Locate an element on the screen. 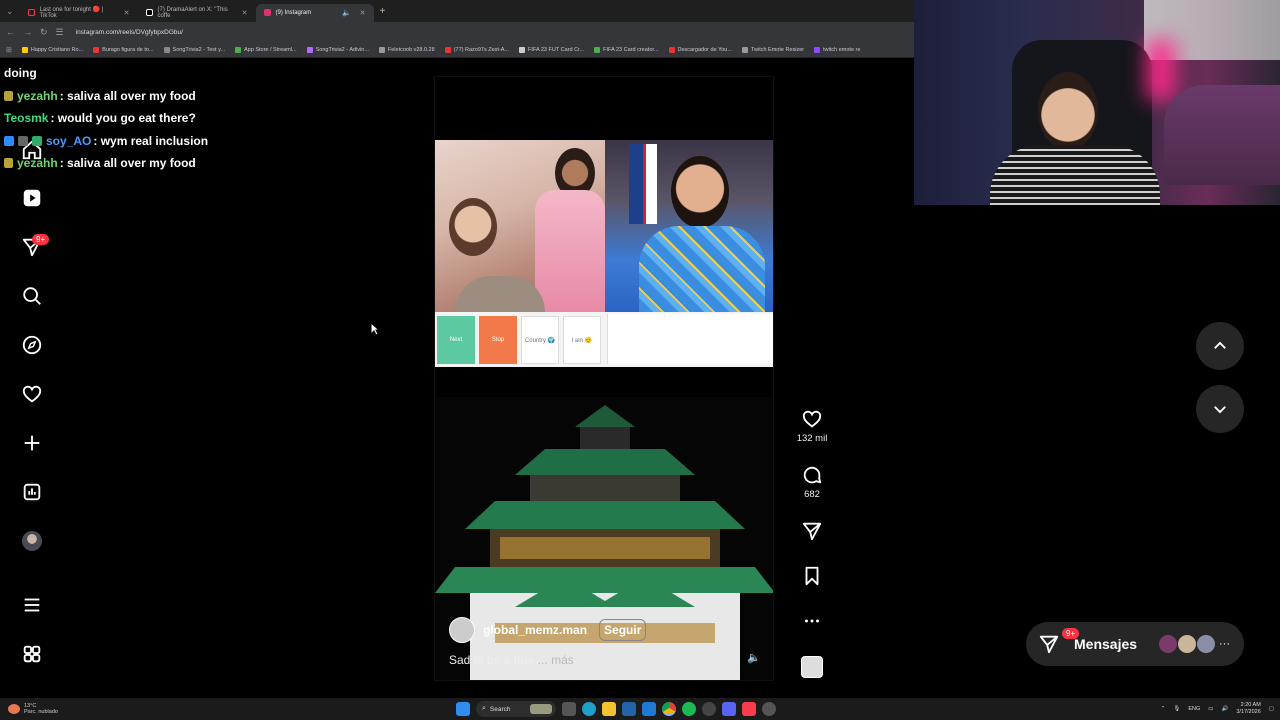 The width and height of the screenshot is (1280, 720). tab-instagram: (9) Instagram 🔈 ✕ is located at coordinates (314, 12).